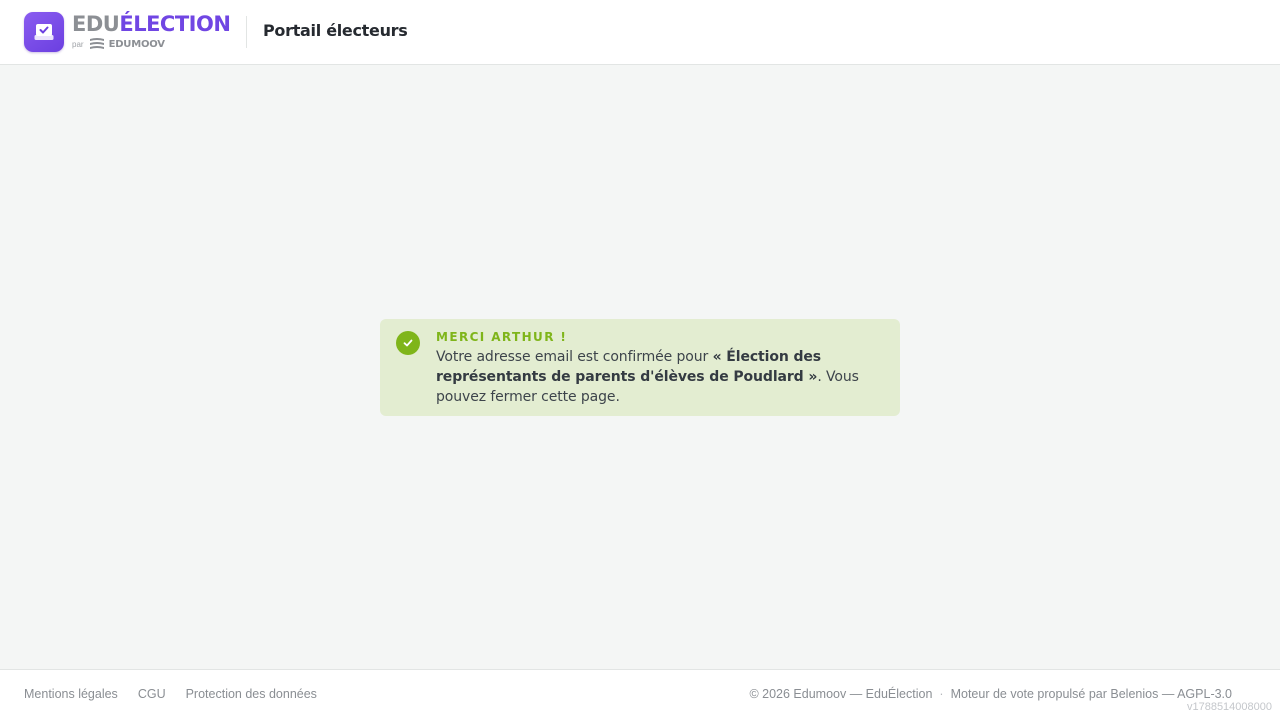  I want to click on notice-body-prefix: Votre adresse email est confirmée pour, so click(574, 357).